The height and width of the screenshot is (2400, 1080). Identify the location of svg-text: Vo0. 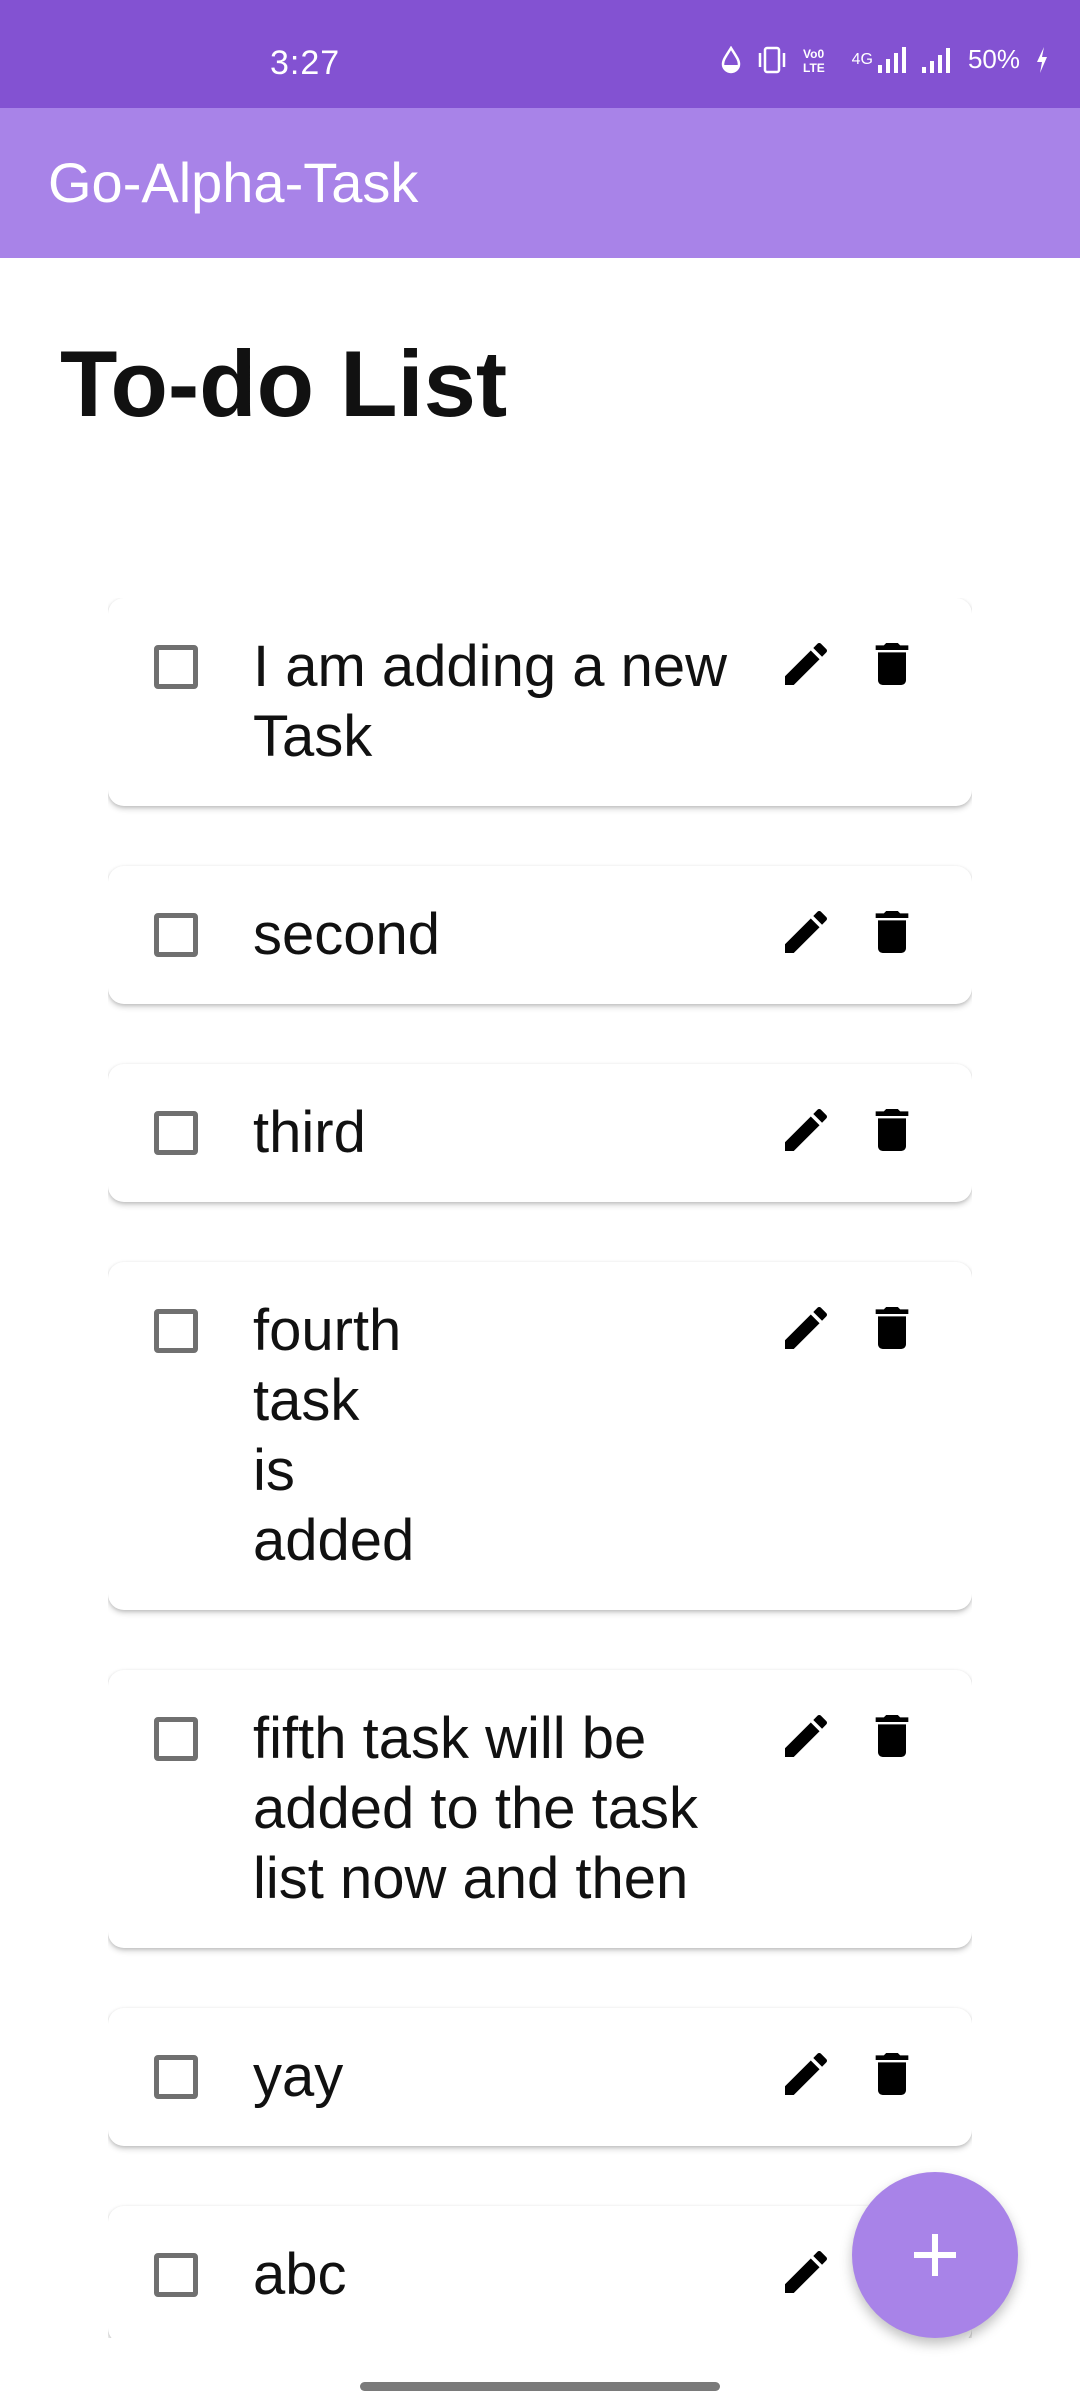
(813, 54).